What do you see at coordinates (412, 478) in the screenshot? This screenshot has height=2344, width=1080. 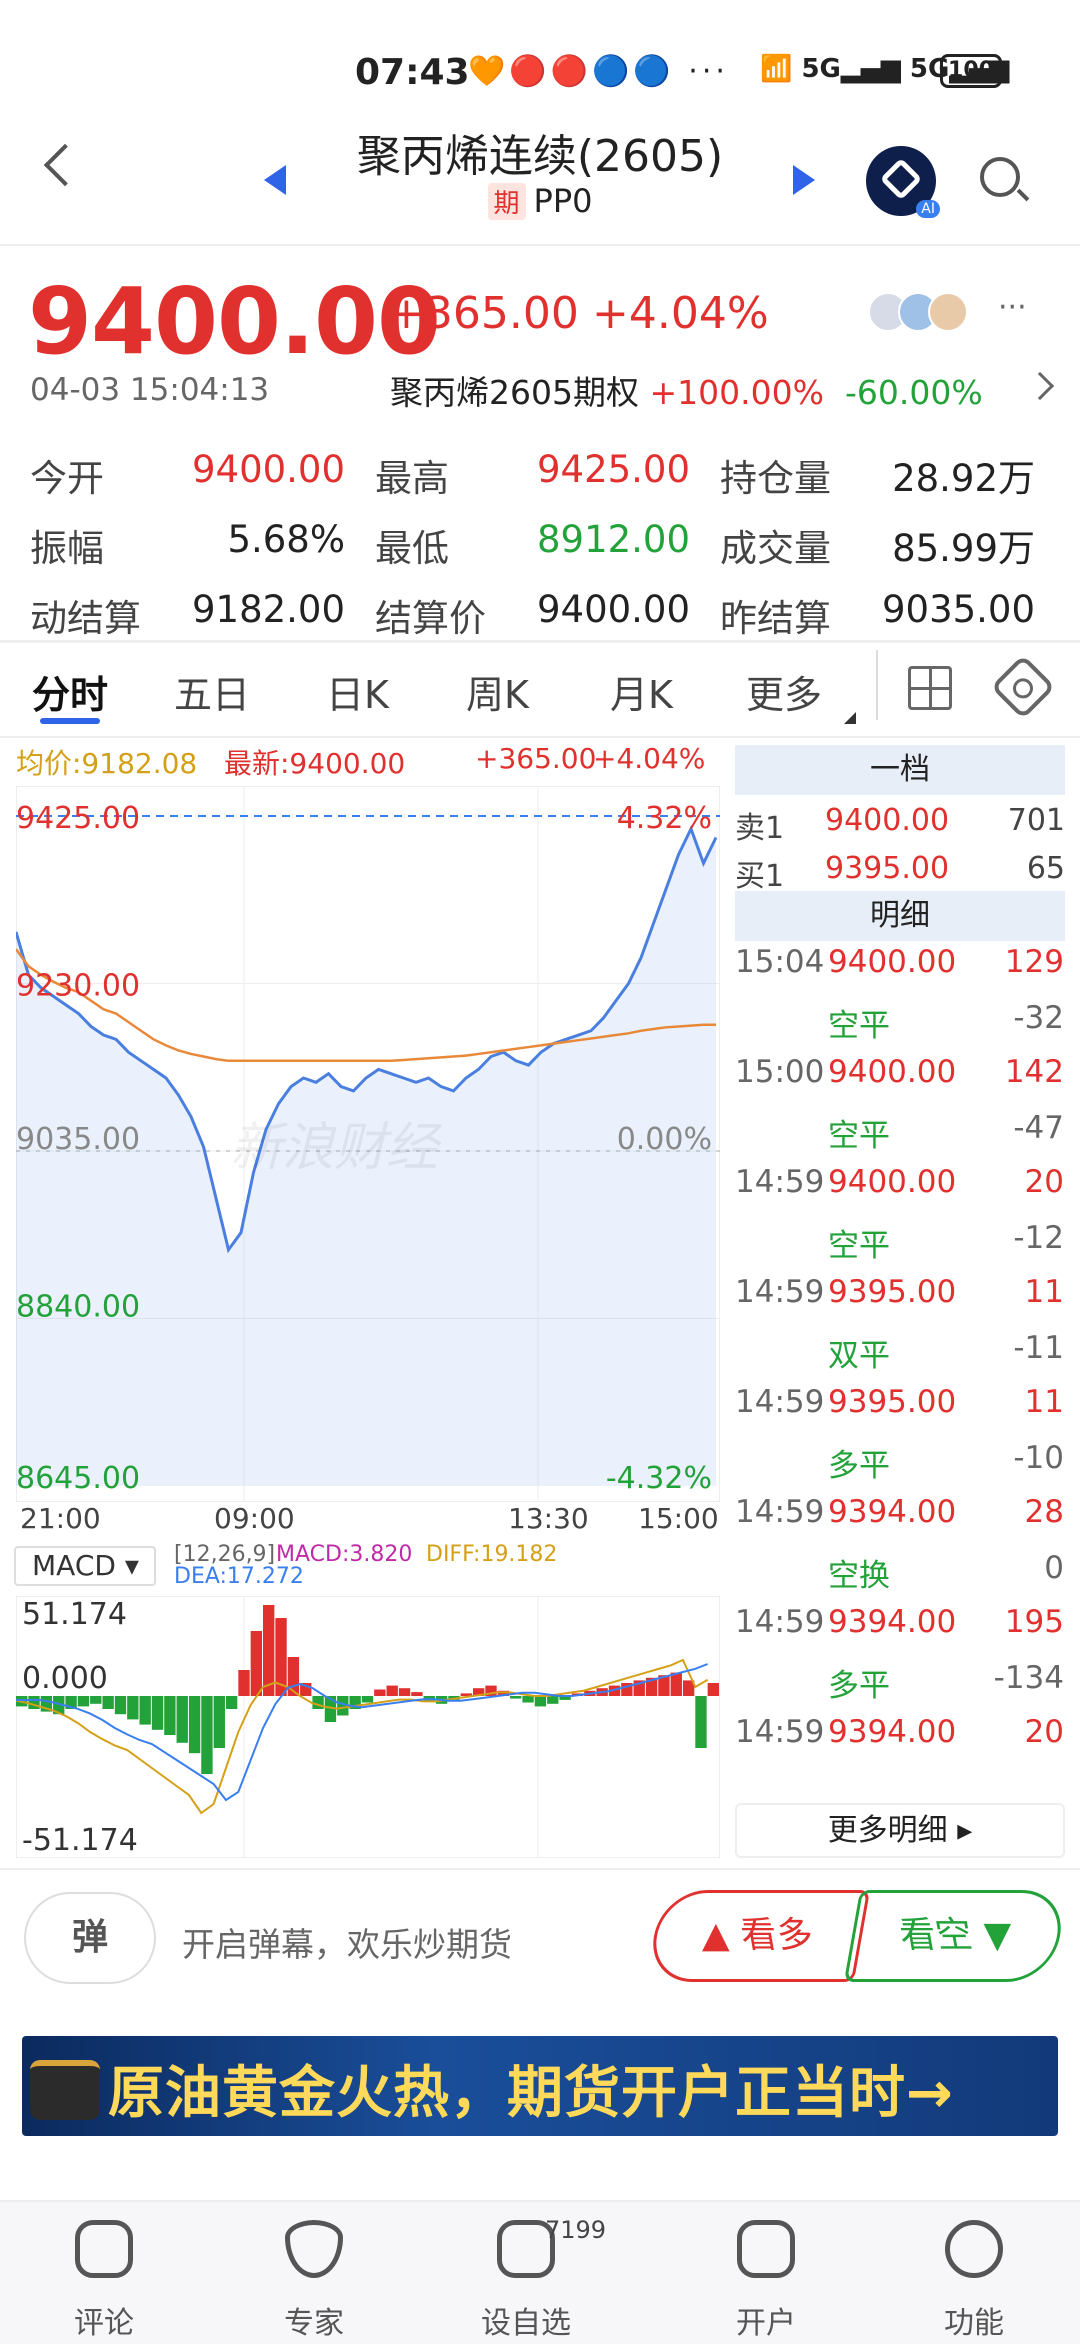 I see `stat-label: 最高` at bounding box center [412, 478].